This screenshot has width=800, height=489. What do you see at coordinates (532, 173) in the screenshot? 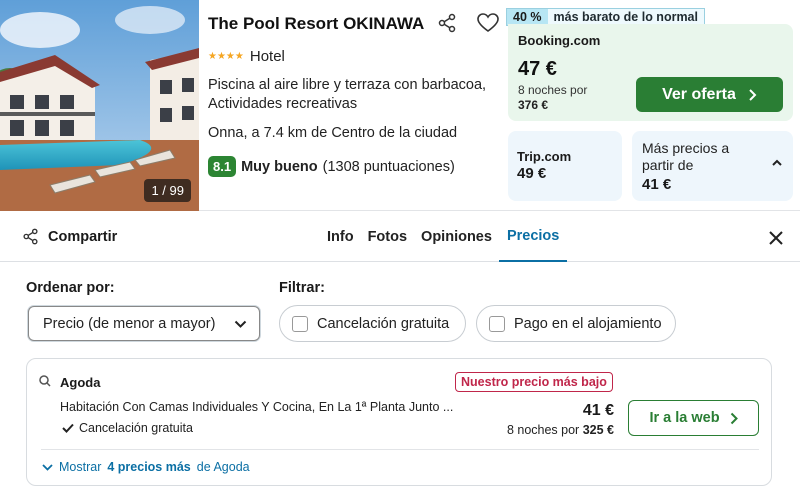
I see `trip-price: 49 €` at bounding box center [532, 173].